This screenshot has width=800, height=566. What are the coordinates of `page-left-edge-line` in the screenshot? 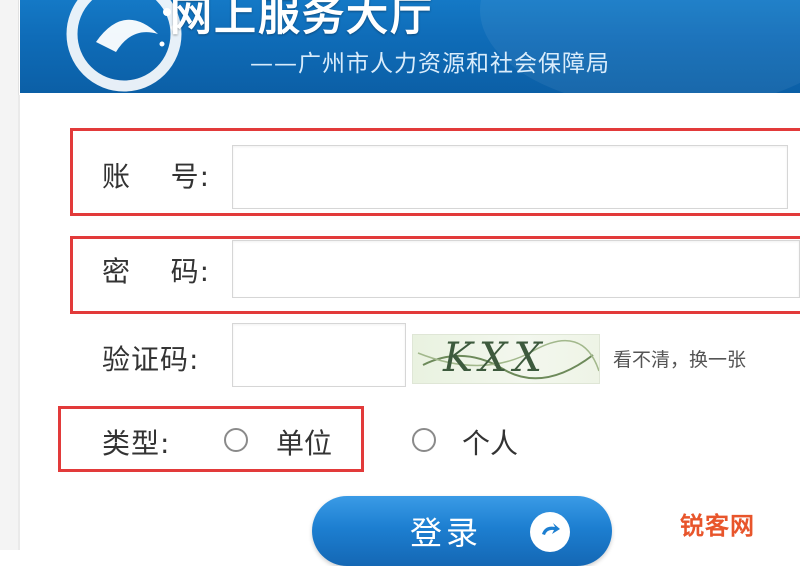 It's located at (19, 322).